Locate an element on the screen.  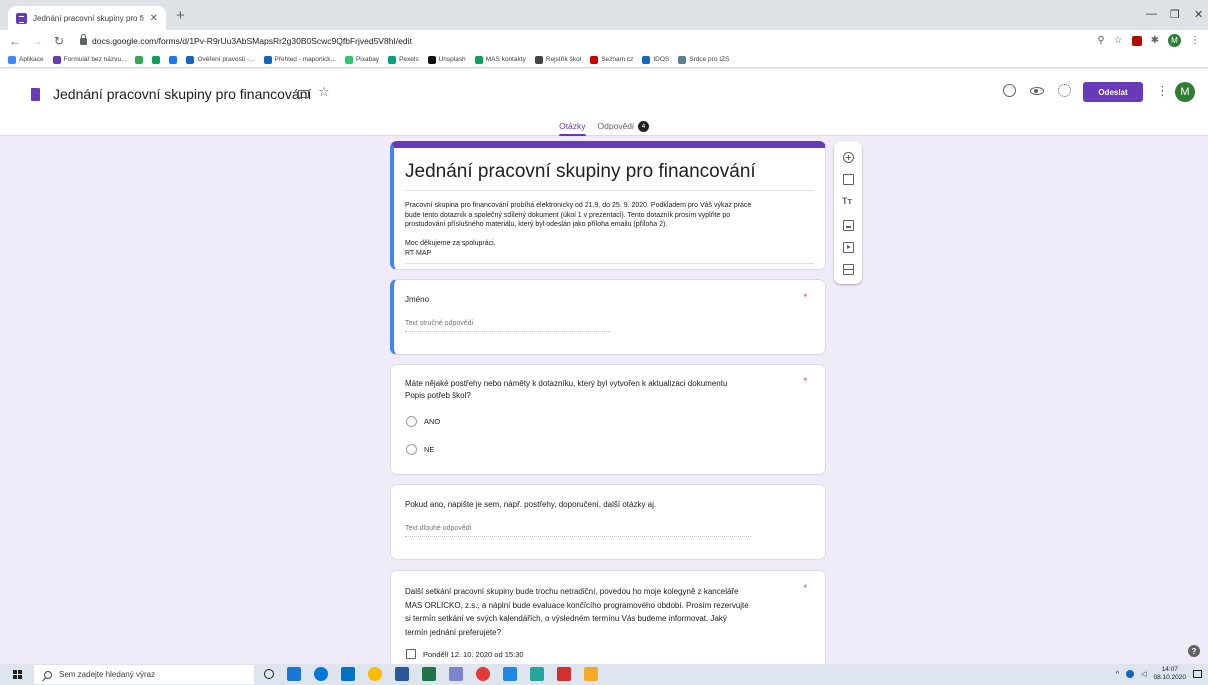
option-label: Pondělí 12. 10. 2020 od 15:30 is located at coordinates (473, 654).